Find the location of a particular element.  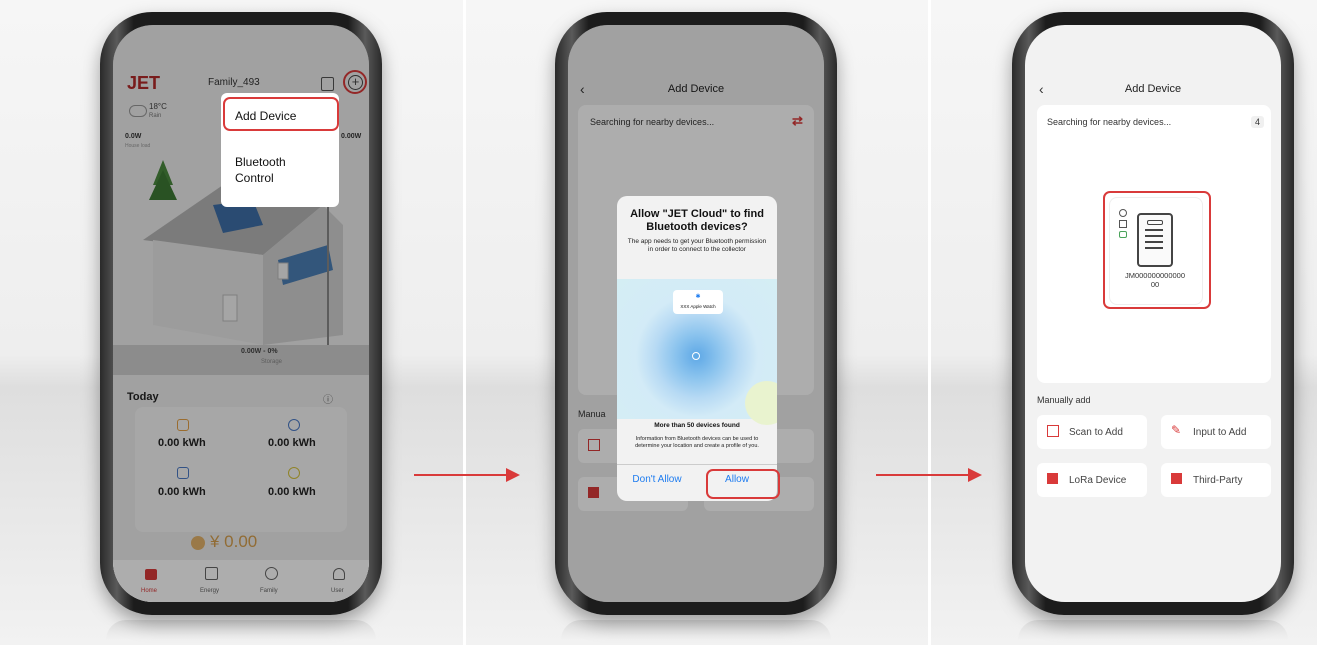

add-device-highlight is located at coordinates (281, 114).